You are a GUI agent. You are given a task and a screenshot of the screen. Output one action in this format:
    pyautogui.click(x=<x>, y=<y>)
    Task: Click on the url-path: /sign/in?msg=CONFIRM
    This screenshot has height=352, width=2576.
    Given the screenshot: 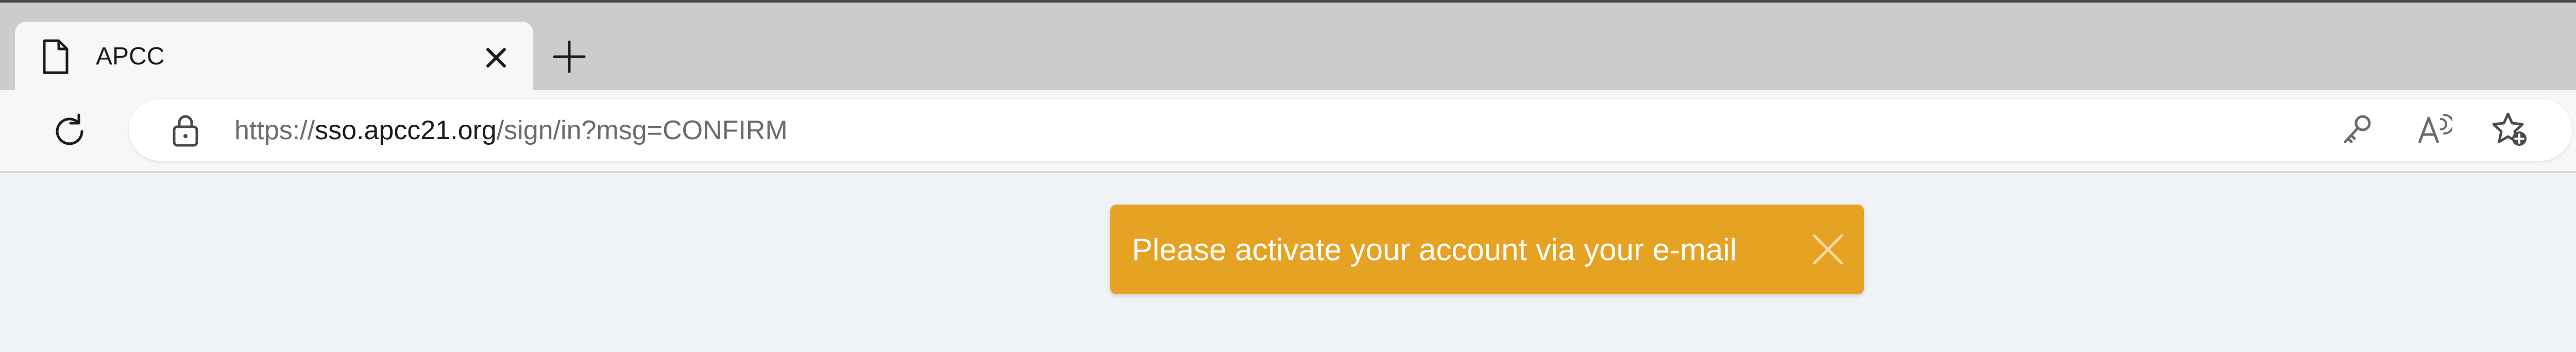 What is the action you would take?
    pyautogui.click(x=642, y=130)
    